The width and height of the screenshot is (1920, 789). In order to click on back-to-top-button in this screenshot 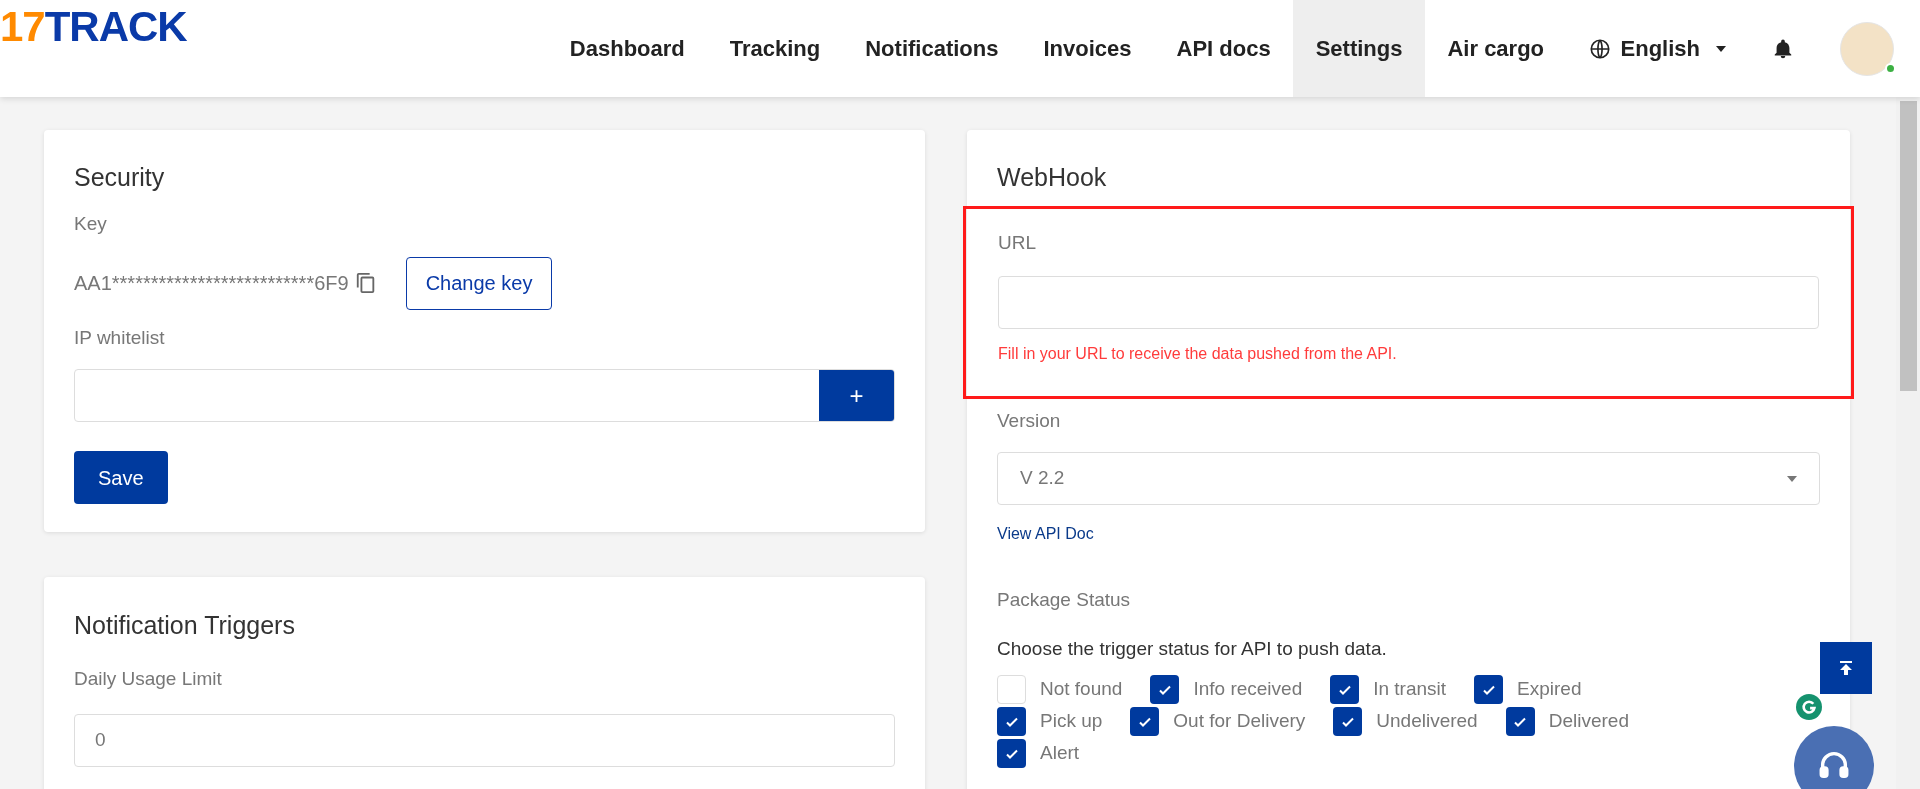, I will do `click(1846, 668)`.